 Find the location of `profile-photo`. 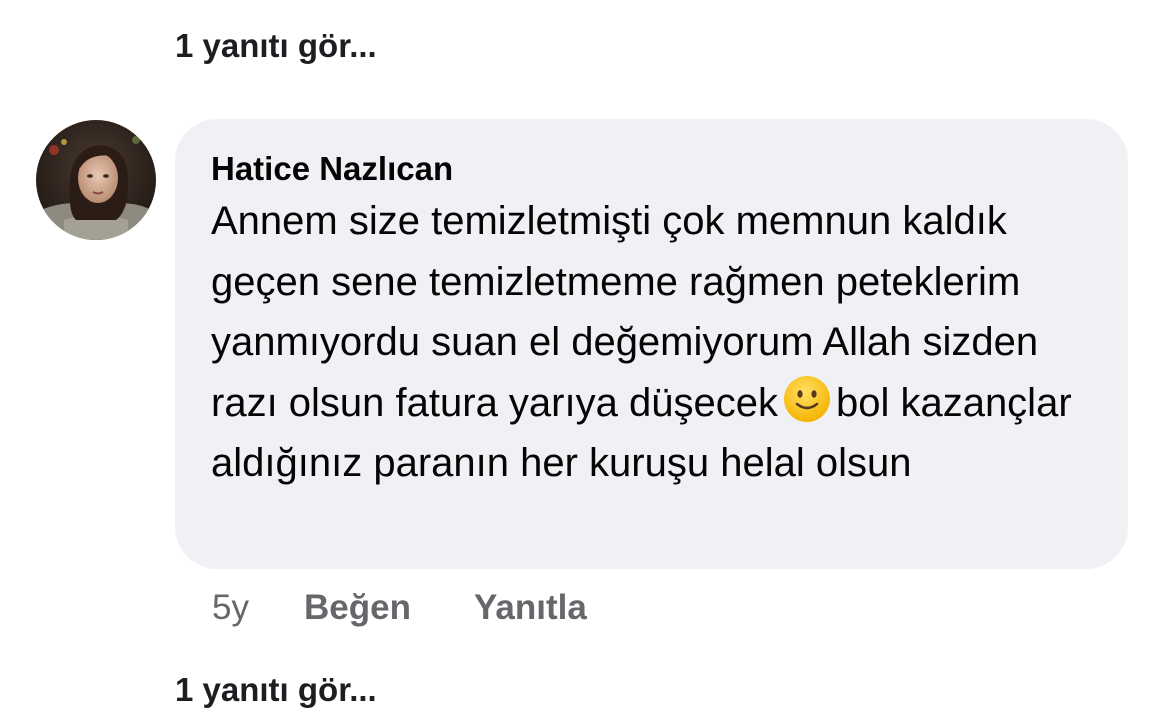

profile-photo is located at coordinates (96, 180).